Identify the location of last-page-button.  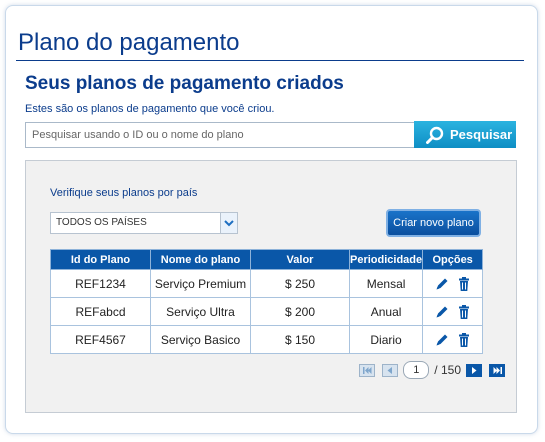
(497, 370).